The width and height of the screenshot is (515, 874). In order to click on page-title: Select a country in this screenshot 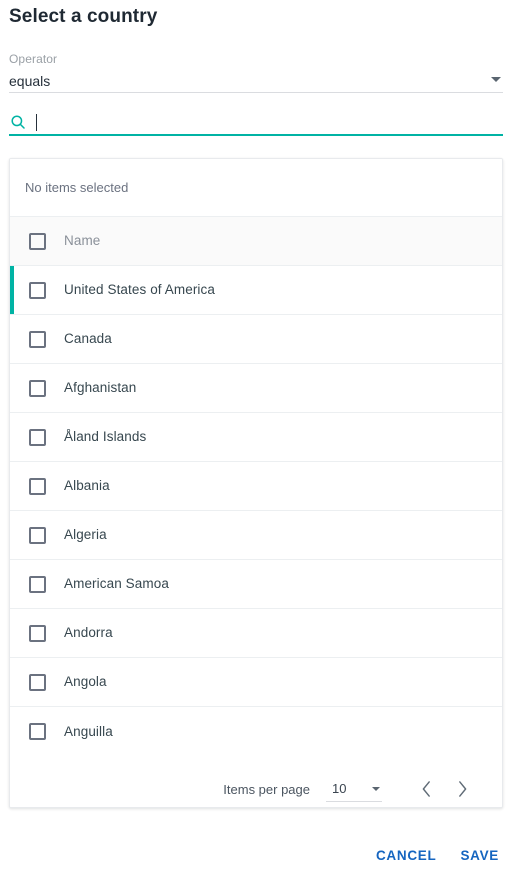, I will do `click(83, 16)`.